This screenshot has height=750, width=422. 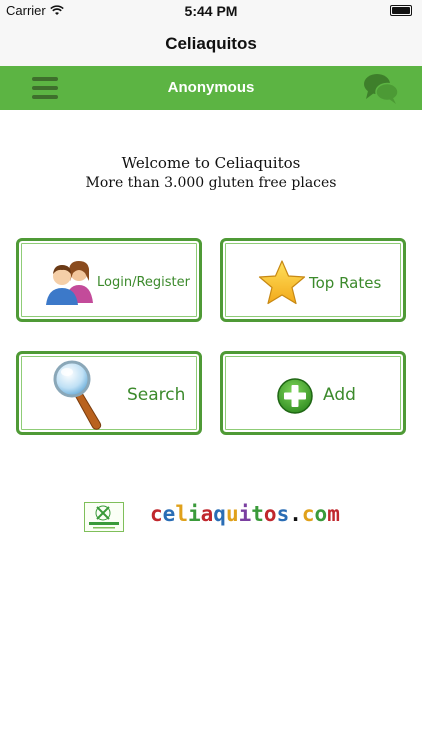 What do you see at coordinates (69, 283) in the screenshot?
I see `users-icon` at bounding box center [69, 283].